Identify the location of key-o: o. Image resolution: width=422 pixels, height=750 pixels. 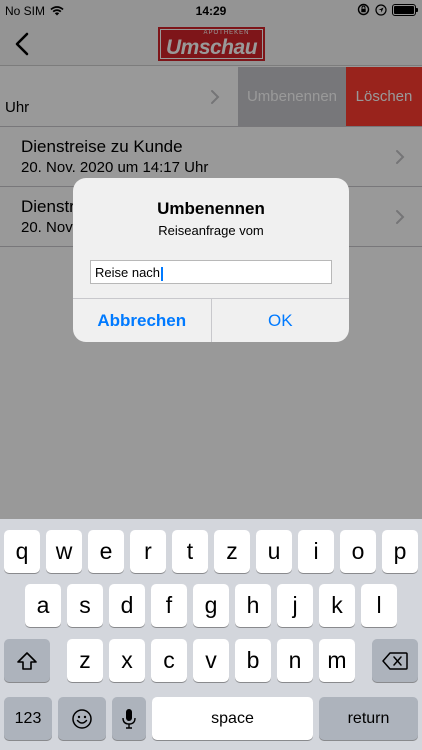
(358, 551).